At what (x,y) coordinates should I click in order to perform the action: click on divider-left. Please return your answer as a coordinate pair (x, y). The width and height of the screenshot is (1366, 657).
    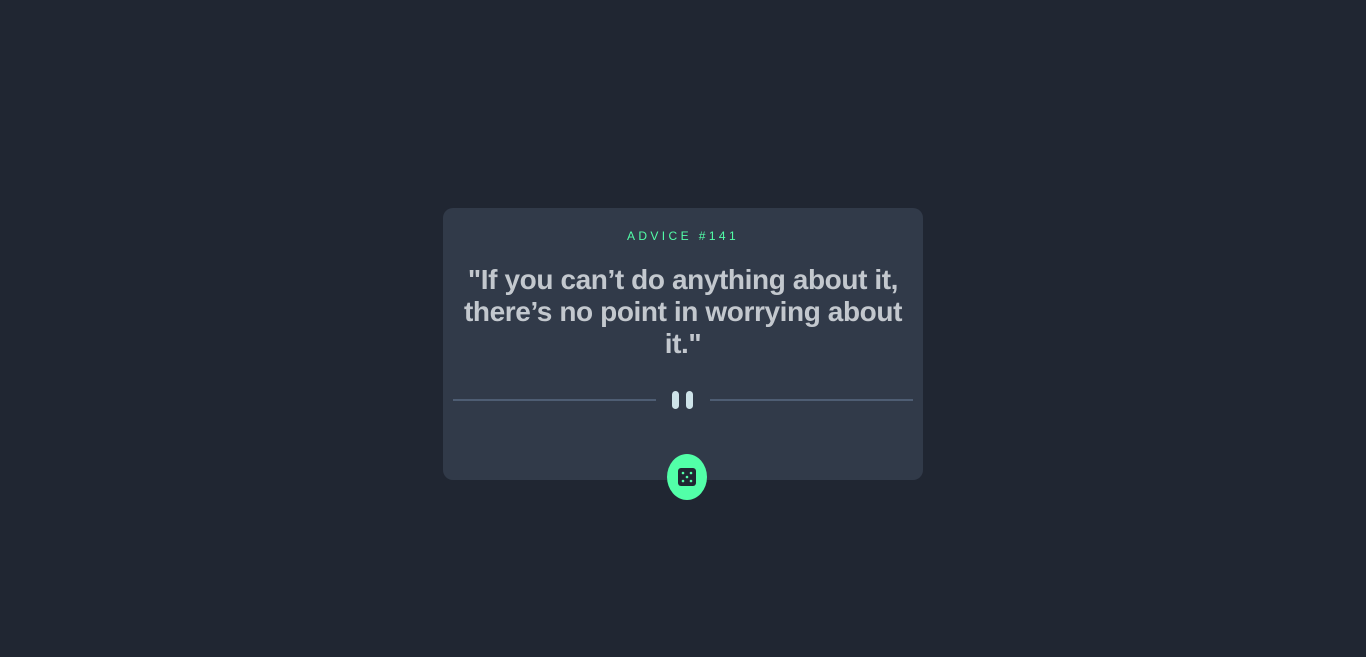
    Looking at the image, I should click on (554, 400).